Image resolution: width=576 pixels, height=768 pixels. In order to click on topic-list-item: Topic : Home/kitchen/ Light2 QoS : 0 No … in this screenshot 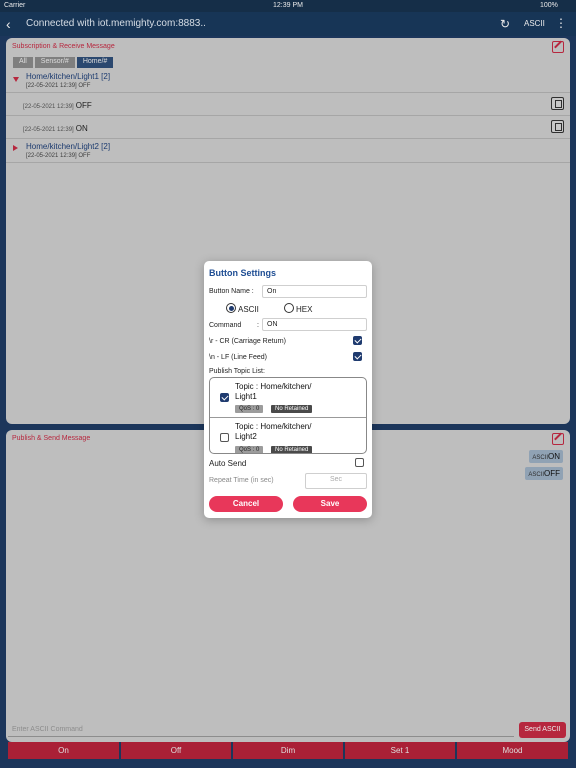, I will do `click(288, 435)`.